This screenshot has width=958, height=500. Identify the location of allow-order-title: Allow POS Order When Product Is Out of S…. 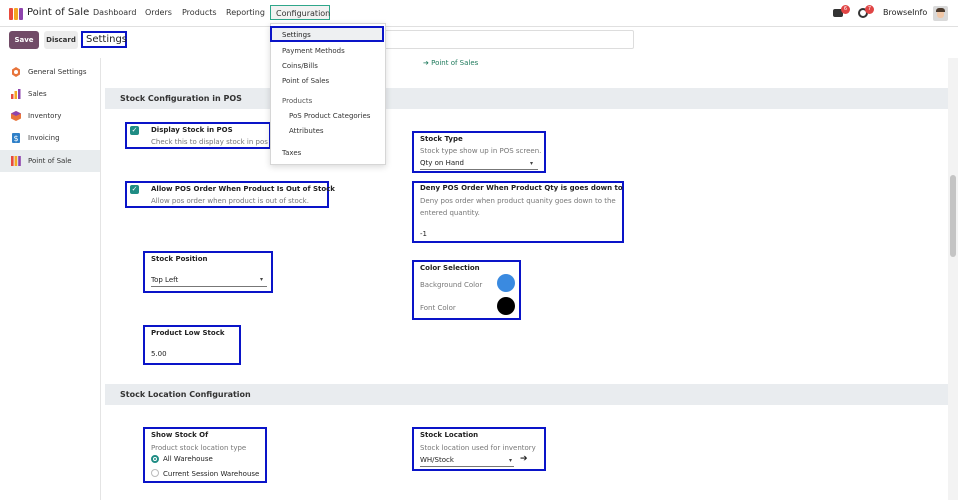
(243, 189).